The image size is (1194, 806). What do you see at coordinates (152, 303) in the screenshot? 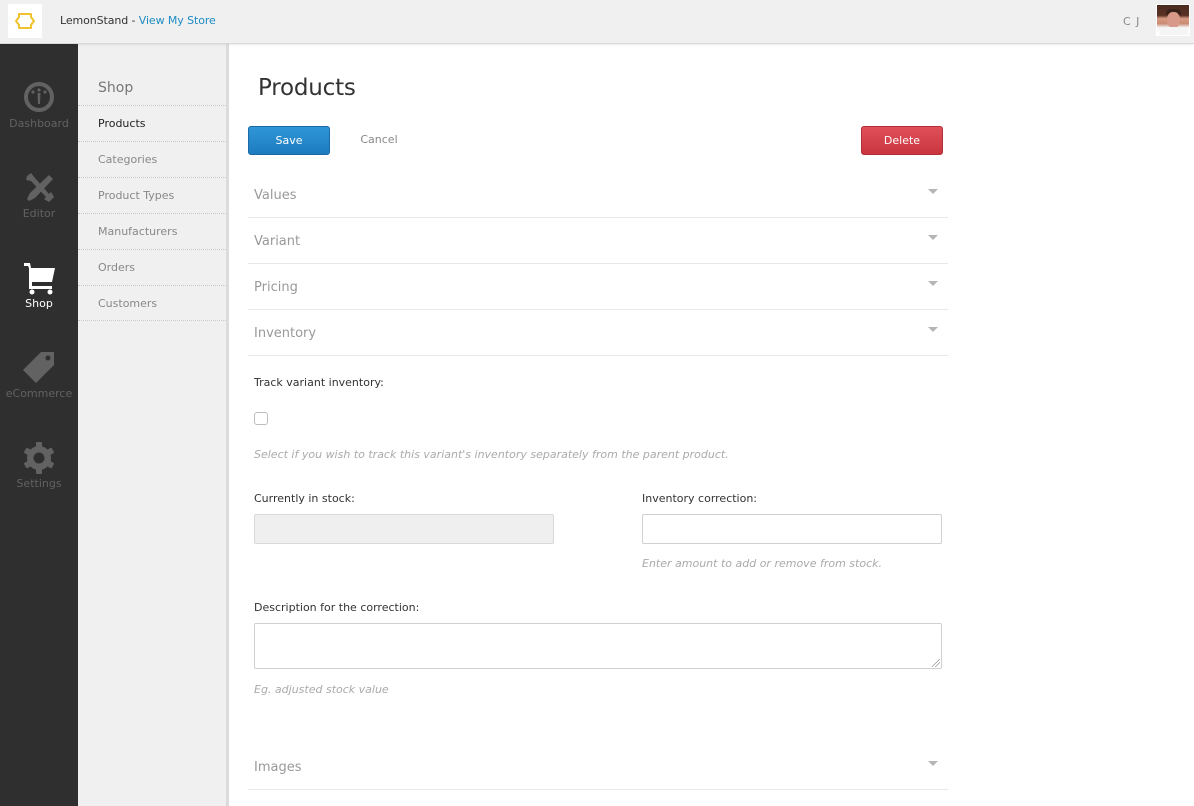
I see `sub-nav-item-customers: Customers` at bounding box center [152, 303].